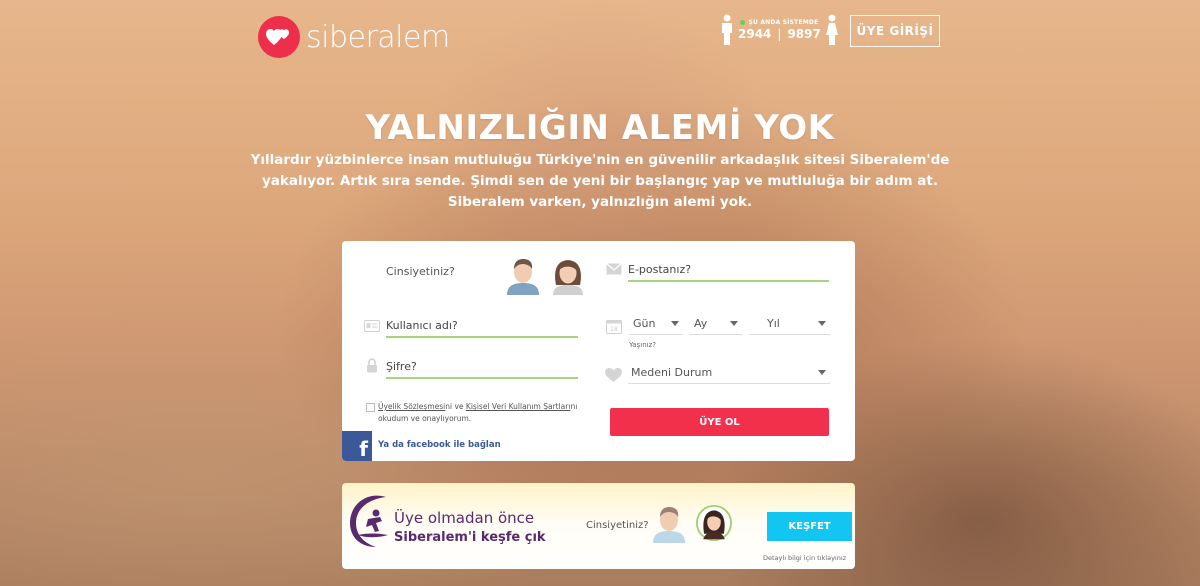 This screenshot has height=586, width=1200. What do you see at coordinates (369, 521) in the screenshot?
I see `surfer-icon` at bounding box center [369, 521].